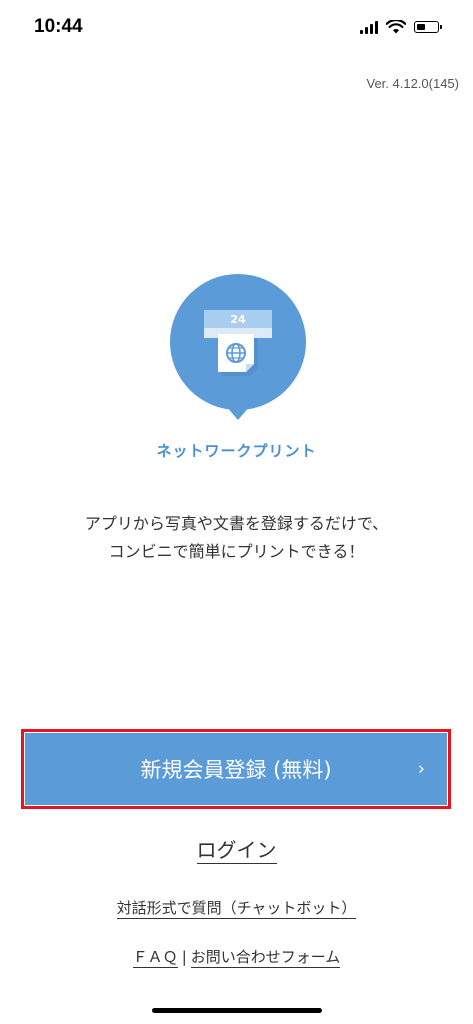 The image size is (473, 1024). I want to click on tagline-line-1: アプリから写真や文書を登録するだけで、, so click(236, 523).